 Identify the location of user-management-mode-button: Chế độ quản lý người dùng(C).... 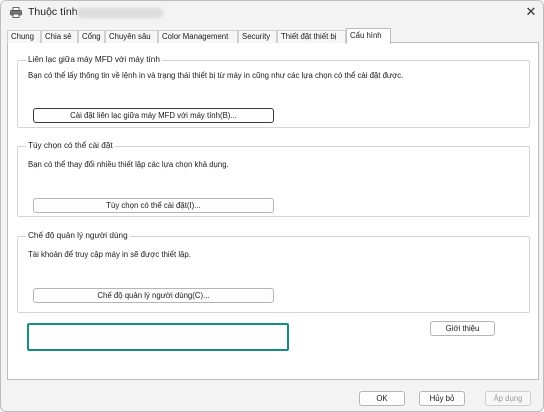
(153, 295).